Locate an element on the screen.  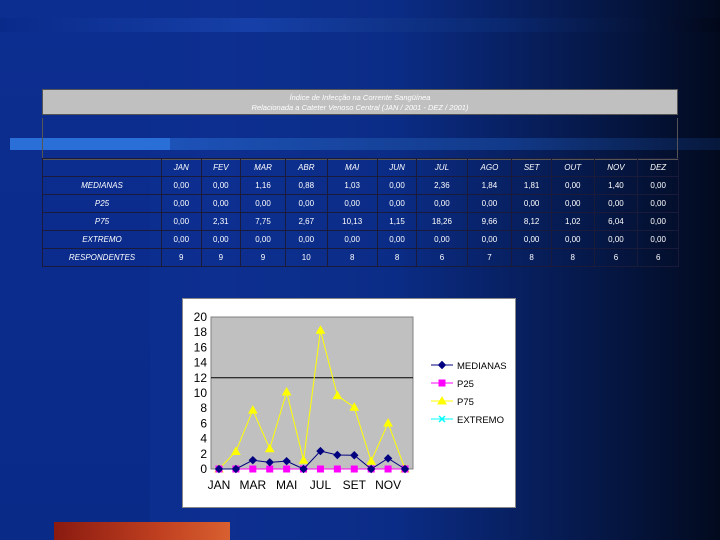
table-cell: 10 is located at coordinates (306, 257).